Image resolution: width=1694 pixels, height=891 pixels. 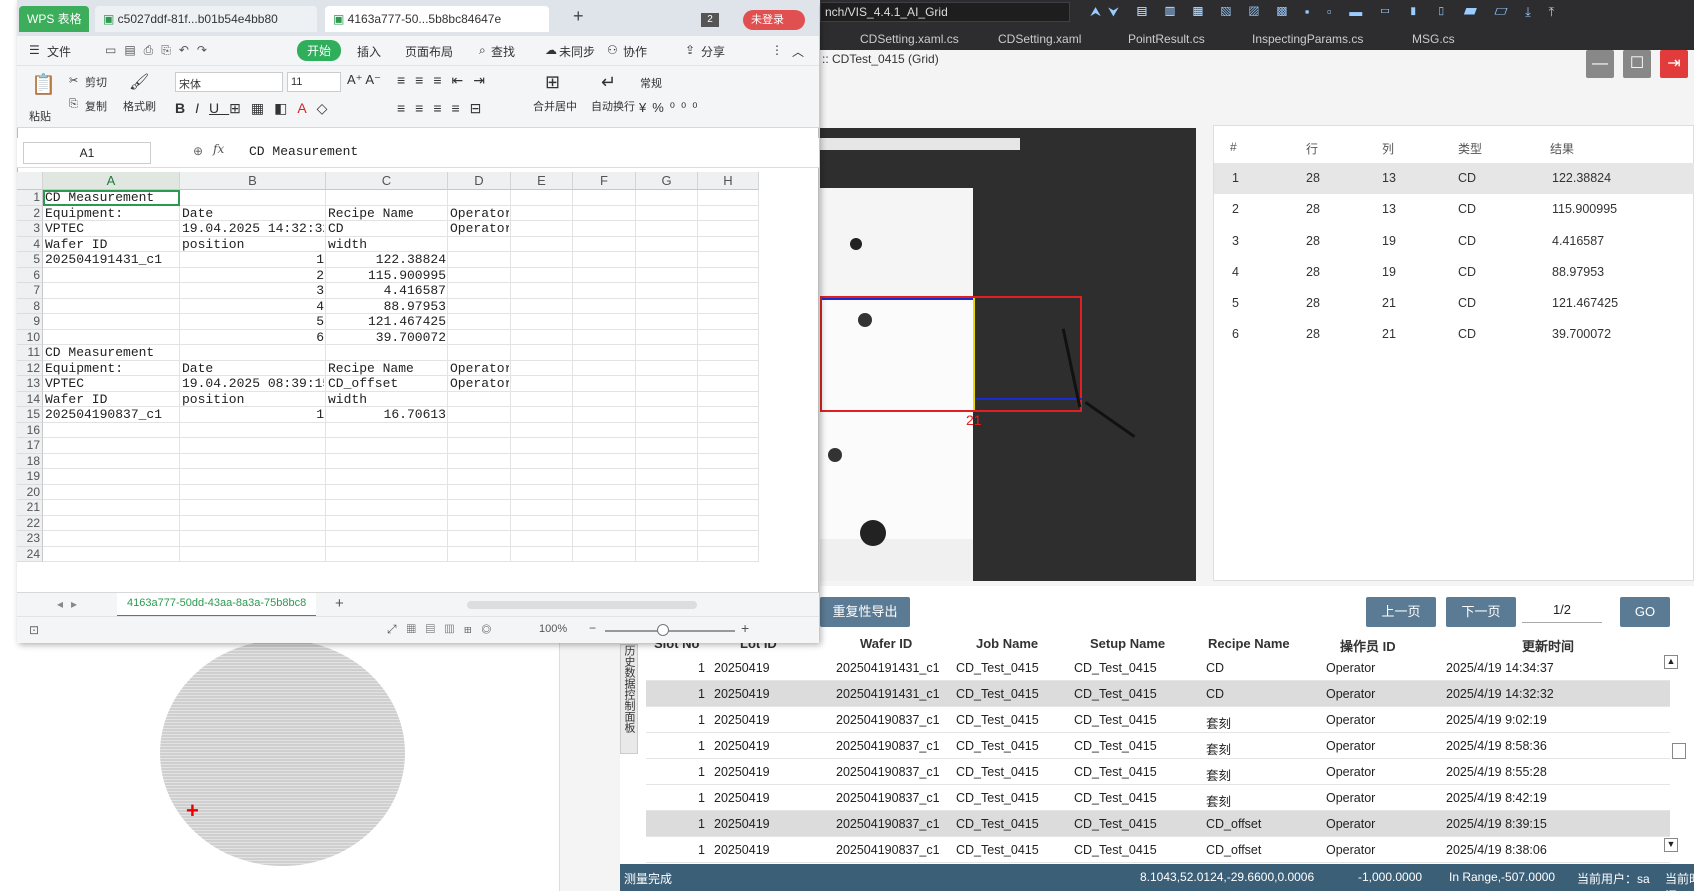 I want to click on minimize-button: —, so click(x=1600, y=64).